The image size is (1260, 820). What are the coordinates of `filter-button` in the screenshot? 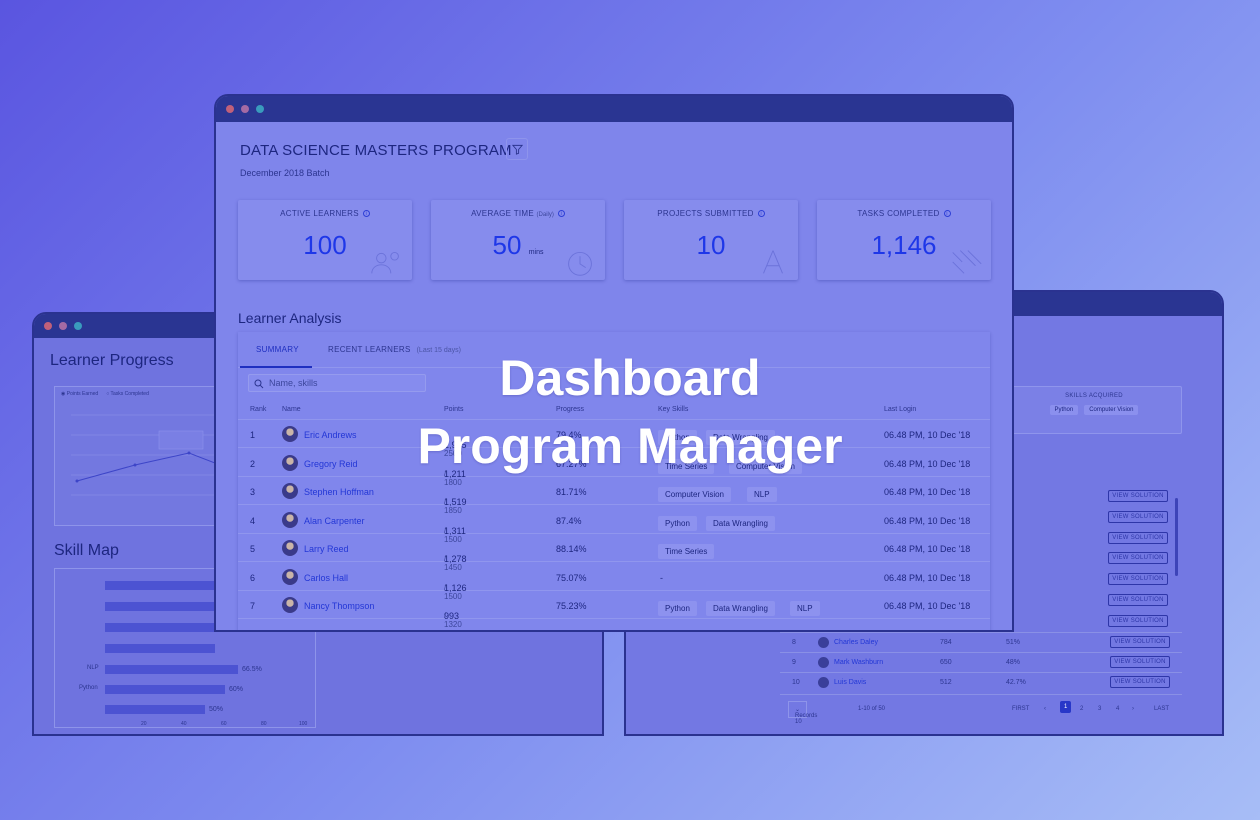 It's located at (517, 149).